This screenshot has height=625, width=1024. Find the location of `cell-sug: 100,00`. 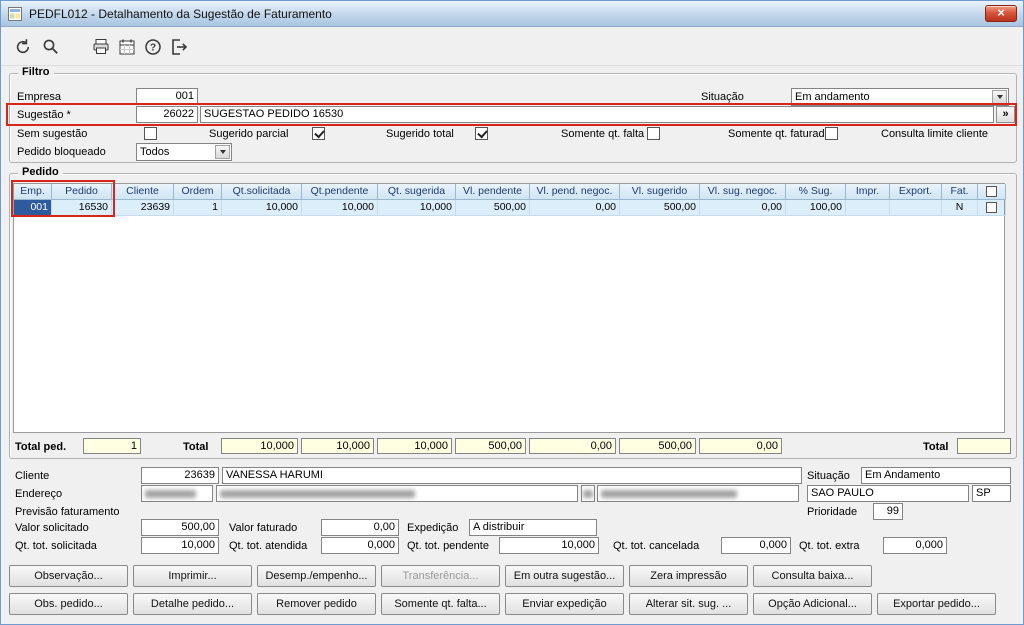

cell-sug: 100,00 is located at coordinates (816, 208).